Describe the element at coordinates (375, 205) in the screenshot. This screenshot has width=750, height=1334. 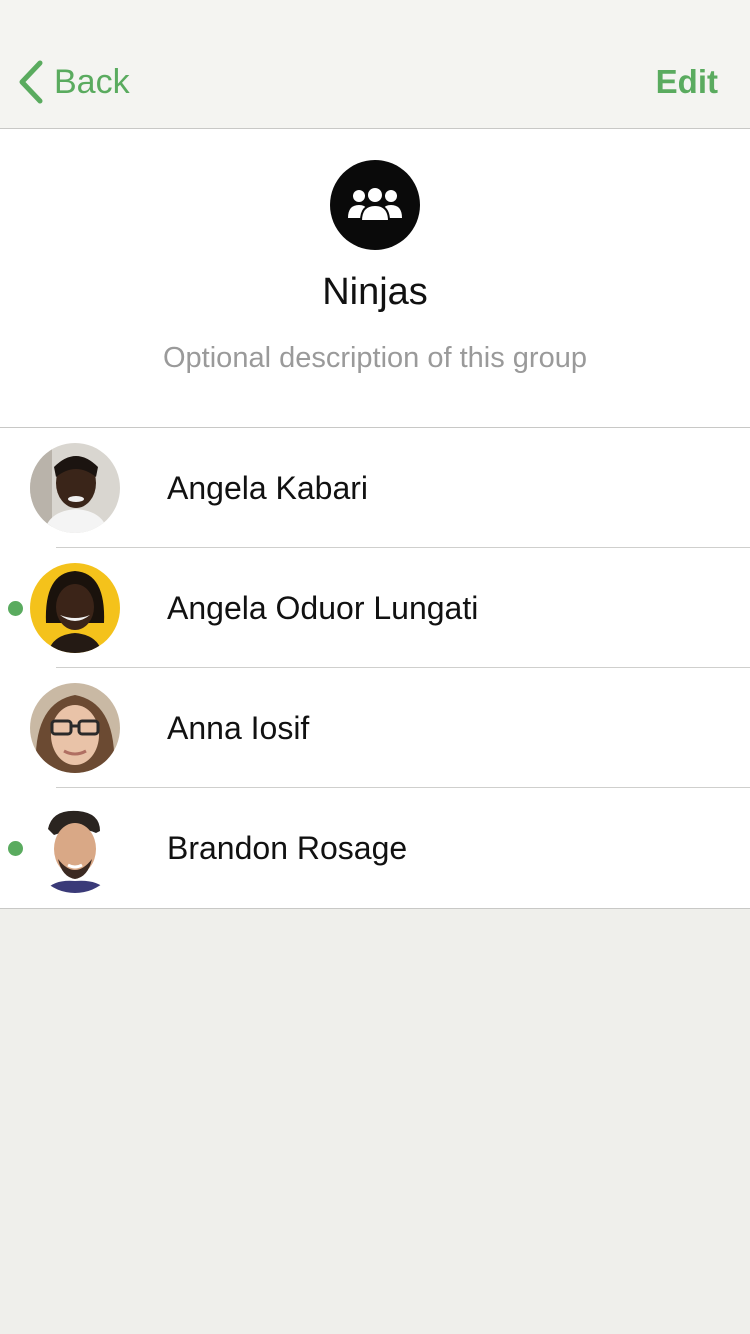
I see `group-people-icon` at that location.